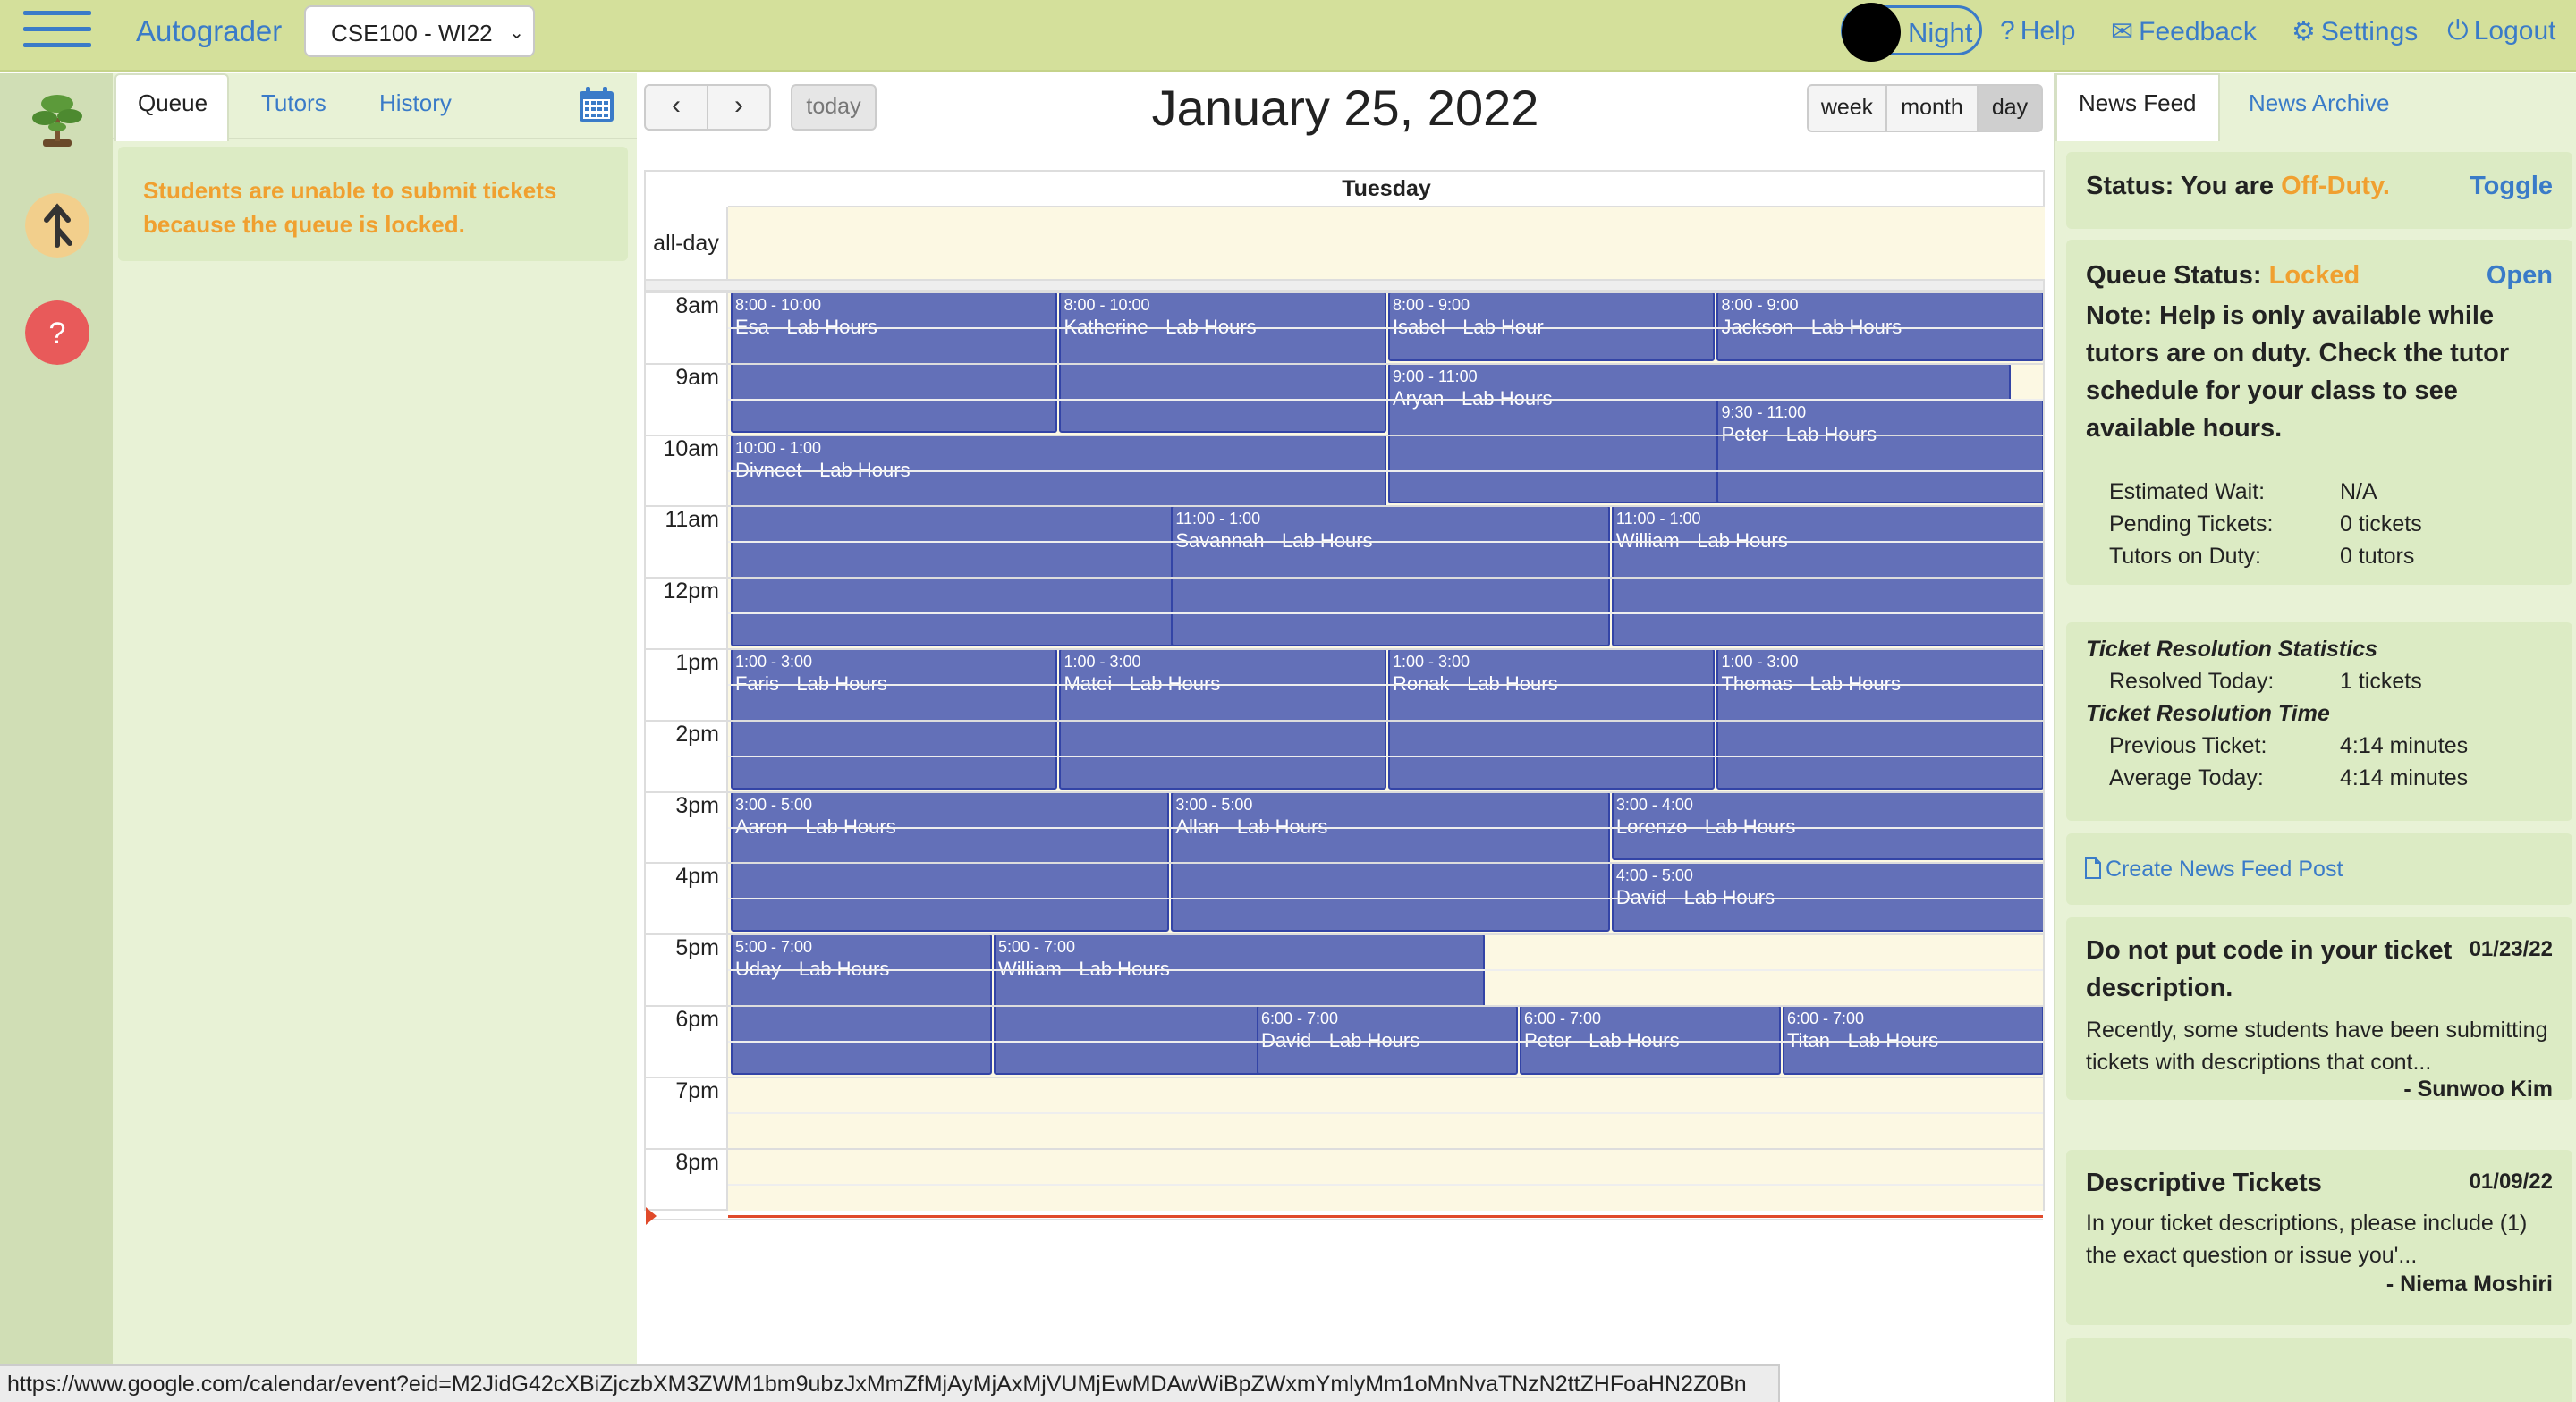 This screenshot has width=2576, height=1402. What do you see at coordinates (415, 103) in the screenshot?
I see `tab-history: History` at bounding box center [415, 103].